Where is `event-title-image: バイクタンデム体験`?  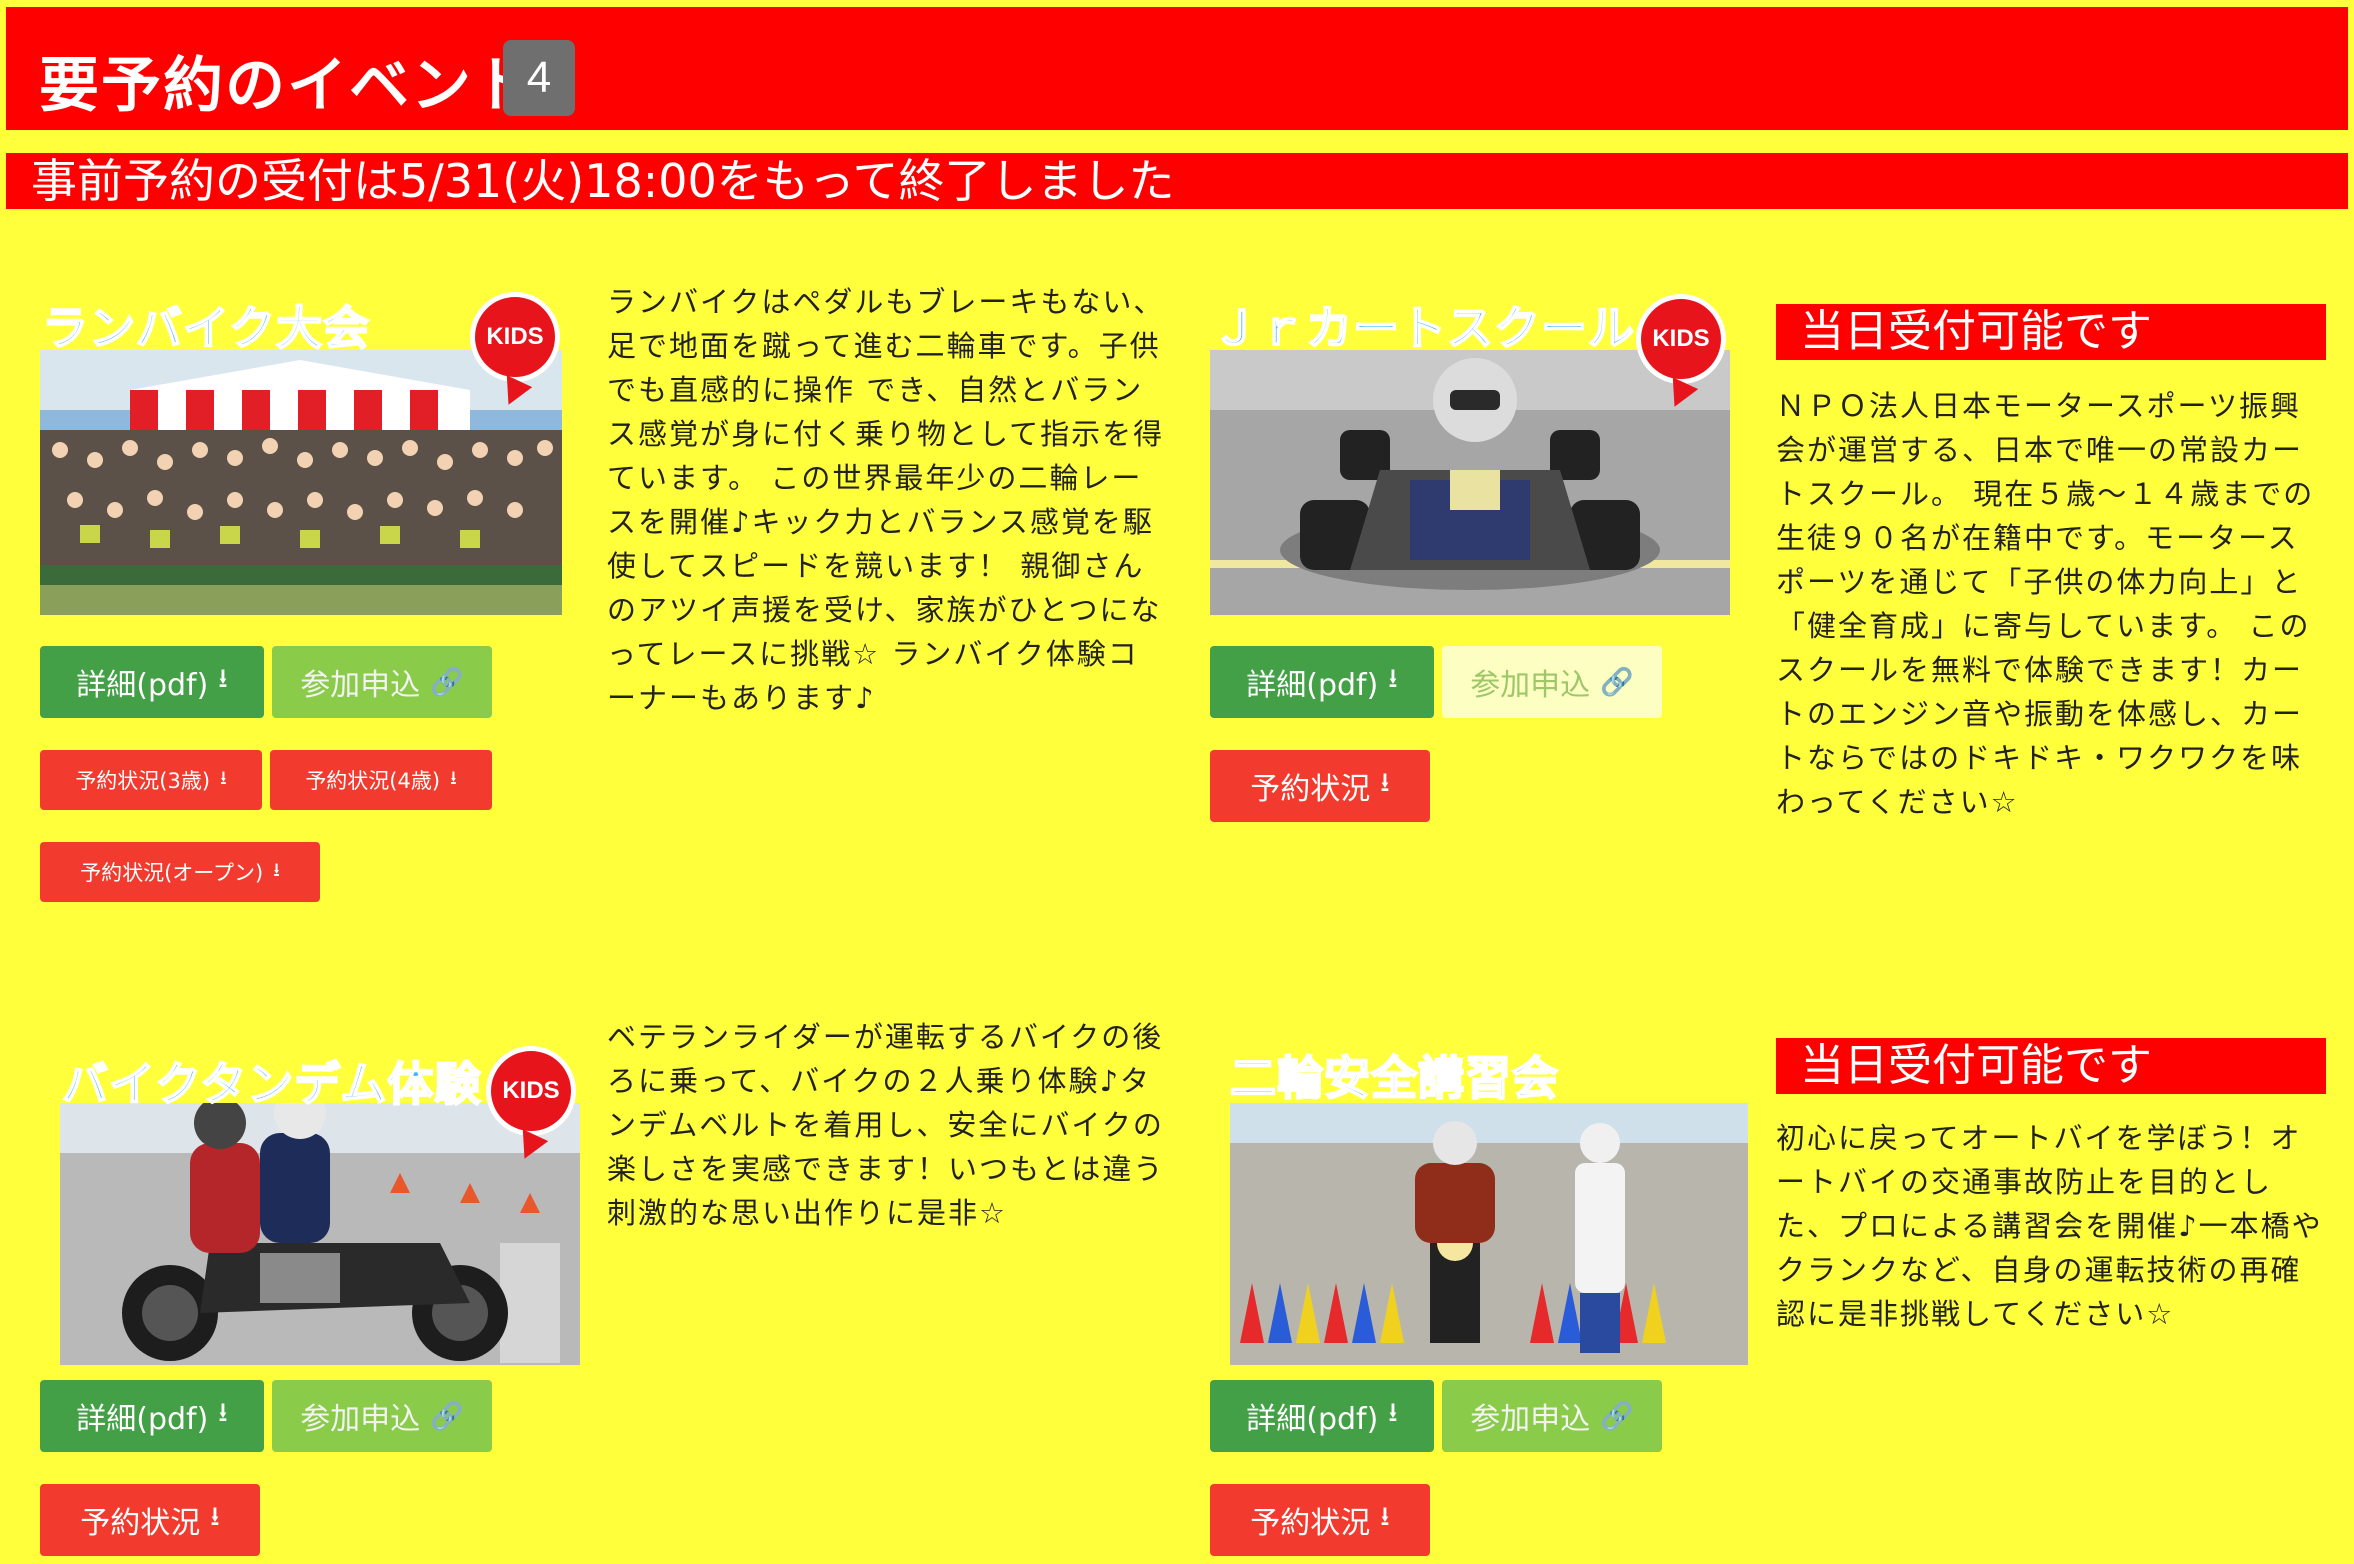
event-title-image: バイクタンデム体験 is located at coordinates (271, 1084).